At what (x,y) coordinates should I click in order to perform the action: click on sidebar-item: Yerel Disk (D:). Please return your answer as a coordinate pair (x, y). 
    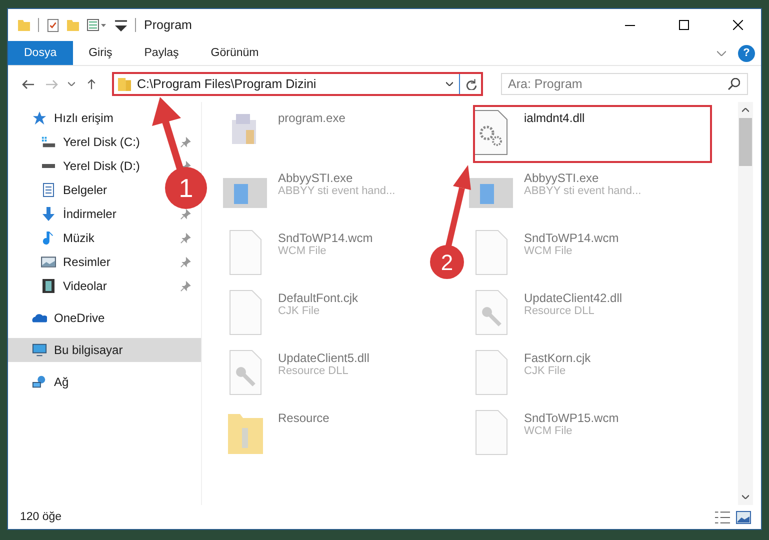
    Looking at the image, I should click on (101, 166).